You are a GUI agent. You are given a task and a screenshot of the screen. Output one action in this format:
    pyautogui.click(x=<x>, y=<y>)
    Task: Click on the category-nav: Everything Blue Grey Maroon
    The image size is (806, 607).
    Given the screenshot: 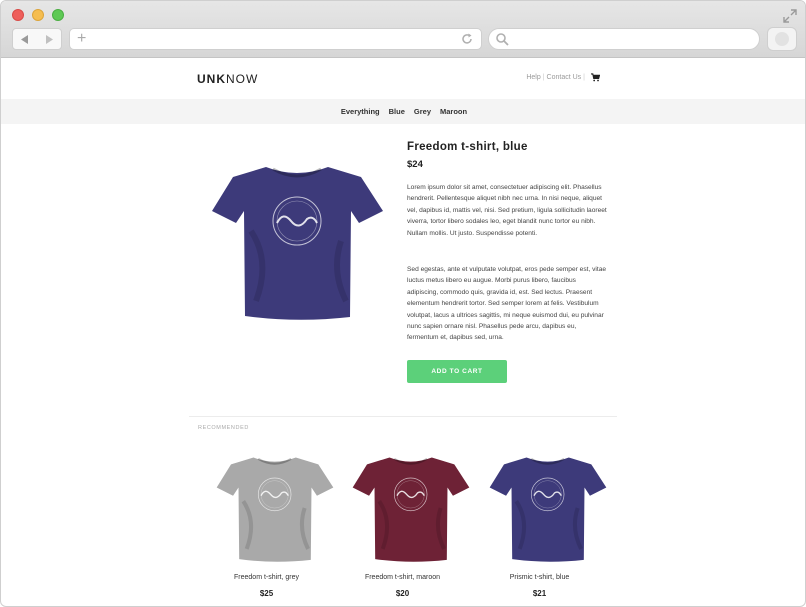 What is the action you would take?
    pyautogui.click(x=403, y=111)
    